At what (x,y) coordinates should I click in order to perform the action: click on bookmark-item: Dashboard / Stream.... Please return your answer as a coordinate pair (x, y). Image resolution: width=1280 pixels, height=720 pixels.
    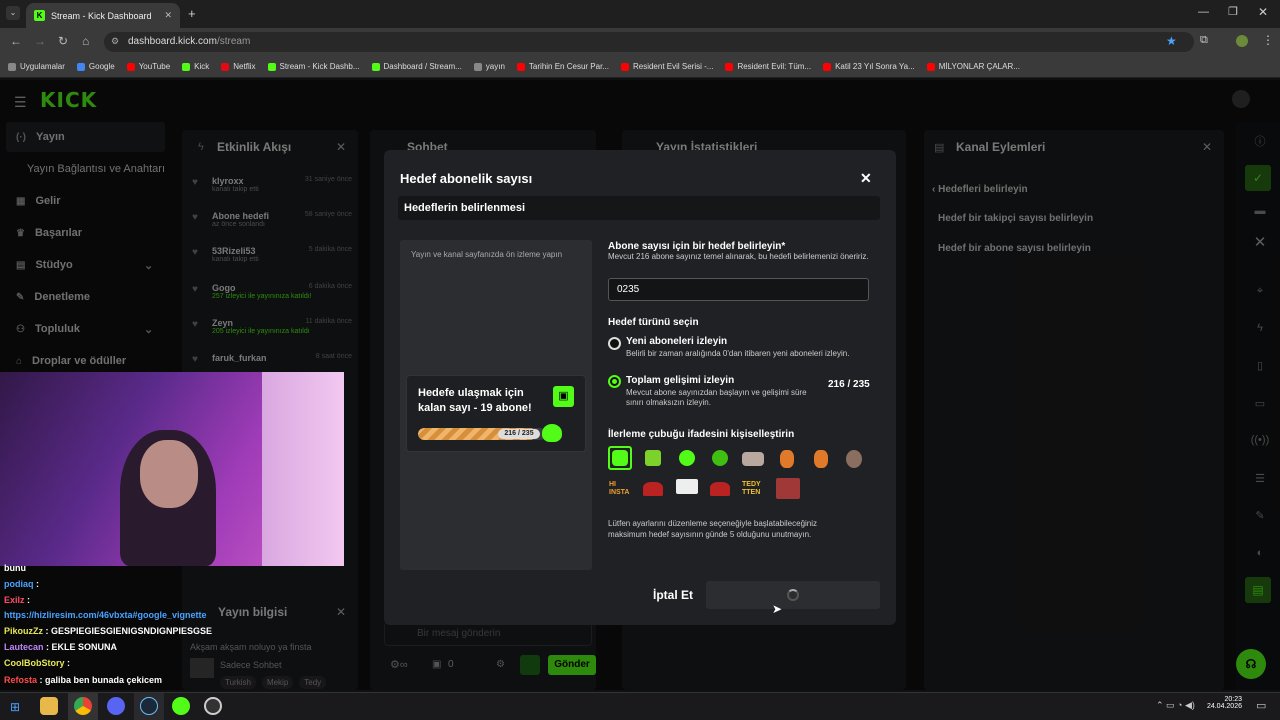
    Looking at the image, I should click on (416, 66).